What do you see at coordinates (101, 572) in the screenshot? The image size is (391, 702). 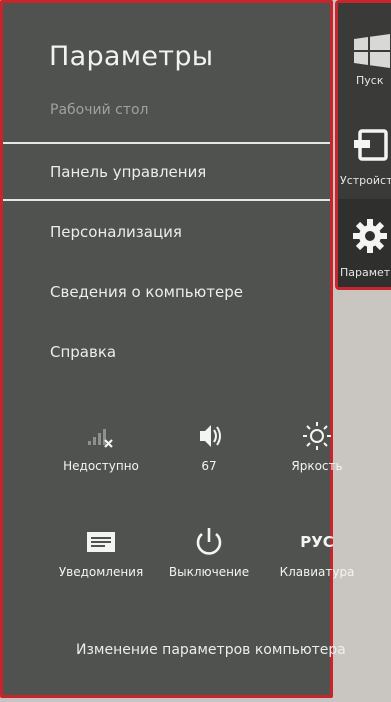 I see `notifications-label: Уведомления` at bounding box center [101, 572].